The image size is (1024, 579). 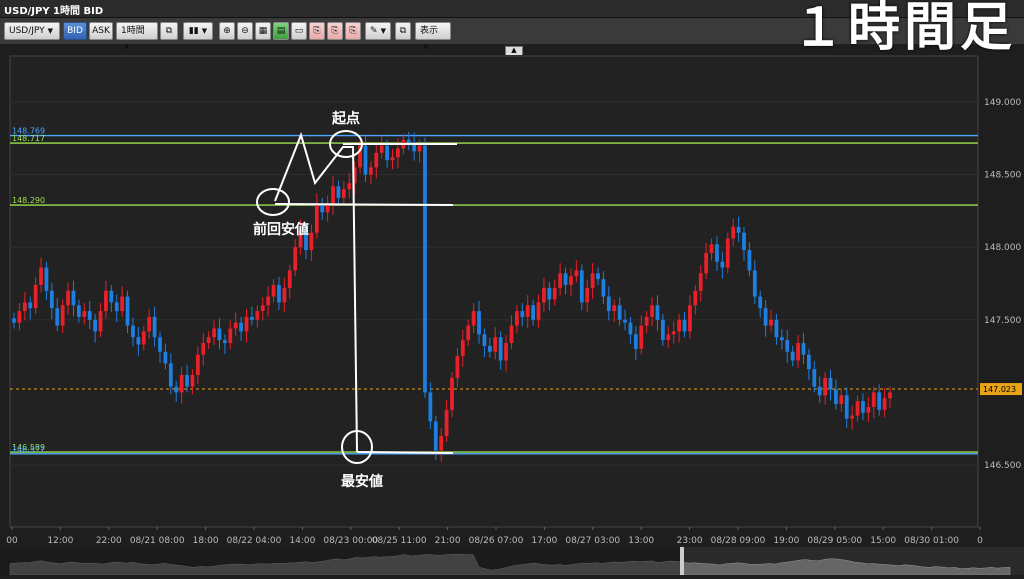 I want to click on display-select: 表示 ▼, so click(x=433, y=36).